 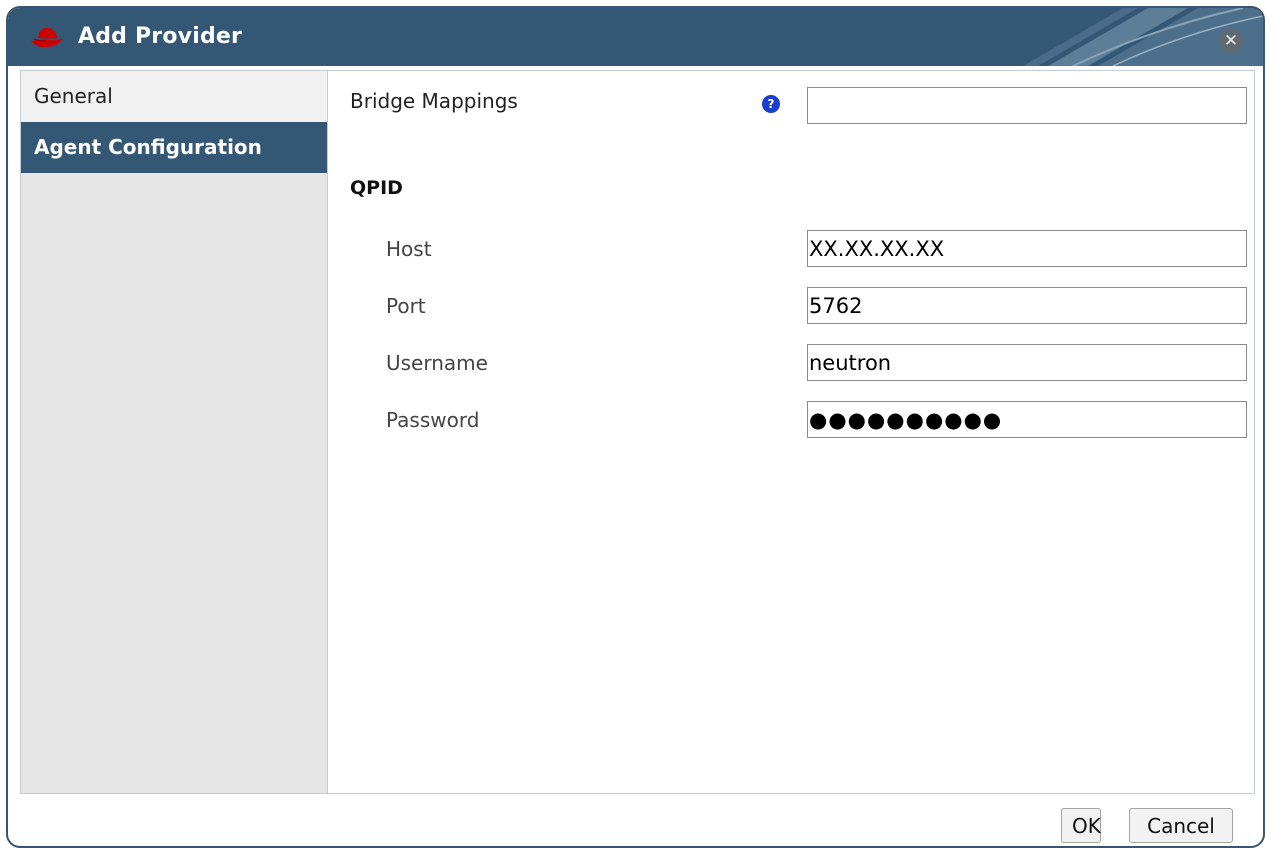 What do you see at coordinates (160, 36) in the screenshot?
I see `dialog-title: Add Provider` at bounding box center [160, 36].